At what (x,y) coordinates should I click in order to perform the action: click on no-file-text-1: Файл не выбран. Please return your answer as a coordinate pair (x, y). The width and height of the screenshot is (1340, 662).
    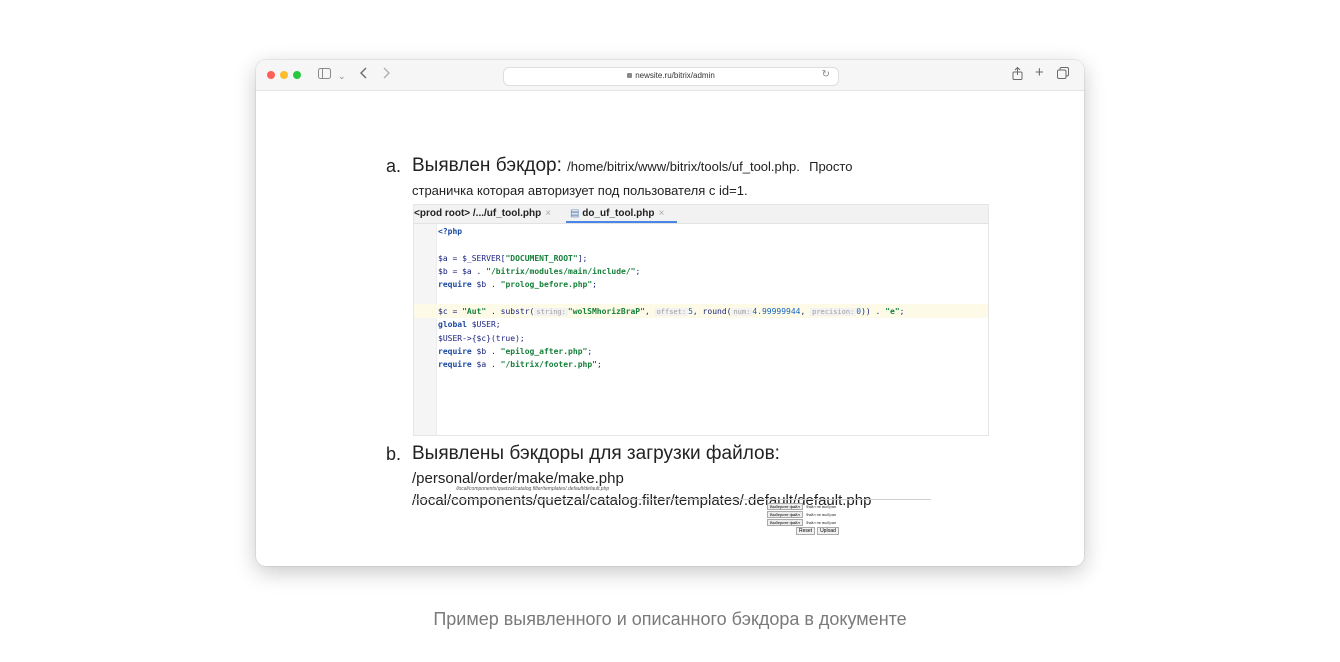
    Looking at the image, I should click on (821, 506).